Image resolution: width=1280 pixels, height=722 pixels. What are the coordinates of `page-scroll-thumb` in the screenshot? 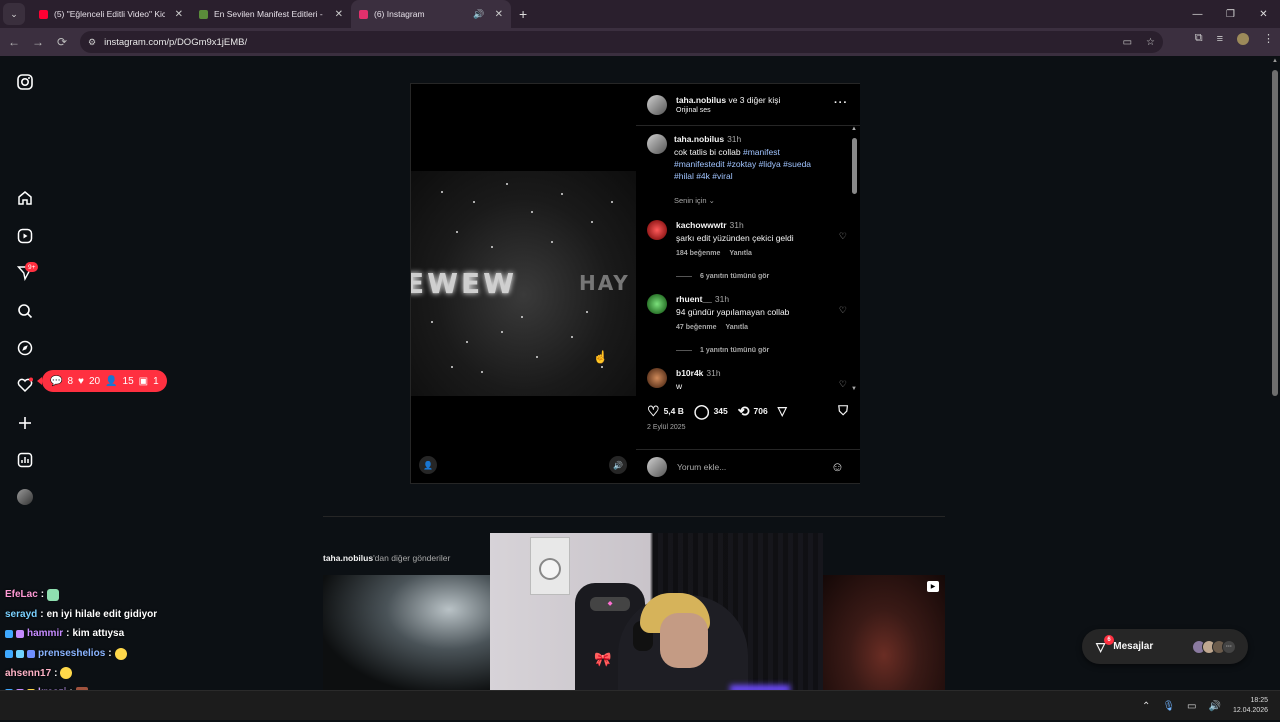 It's located at (1275, 233).